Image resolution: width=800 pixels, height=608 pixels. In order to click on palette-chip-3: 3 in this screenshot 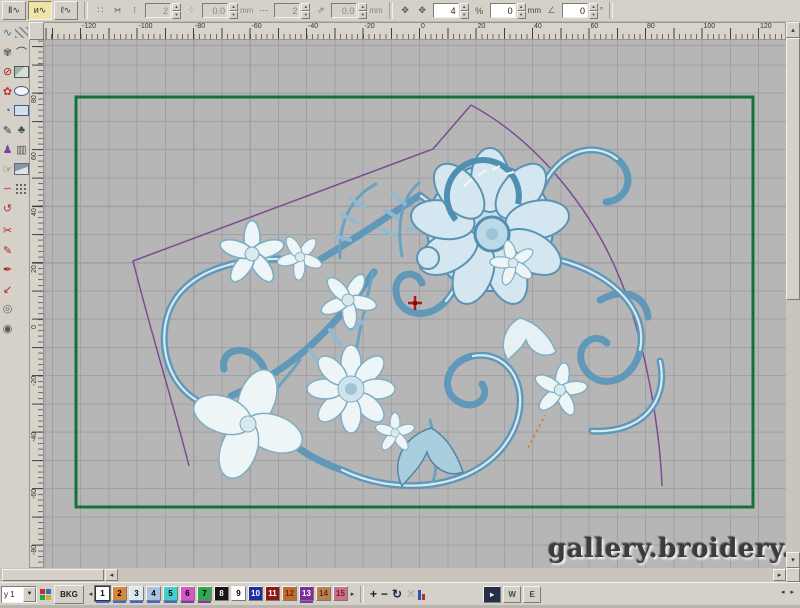, I will do `click(136, 594)`.